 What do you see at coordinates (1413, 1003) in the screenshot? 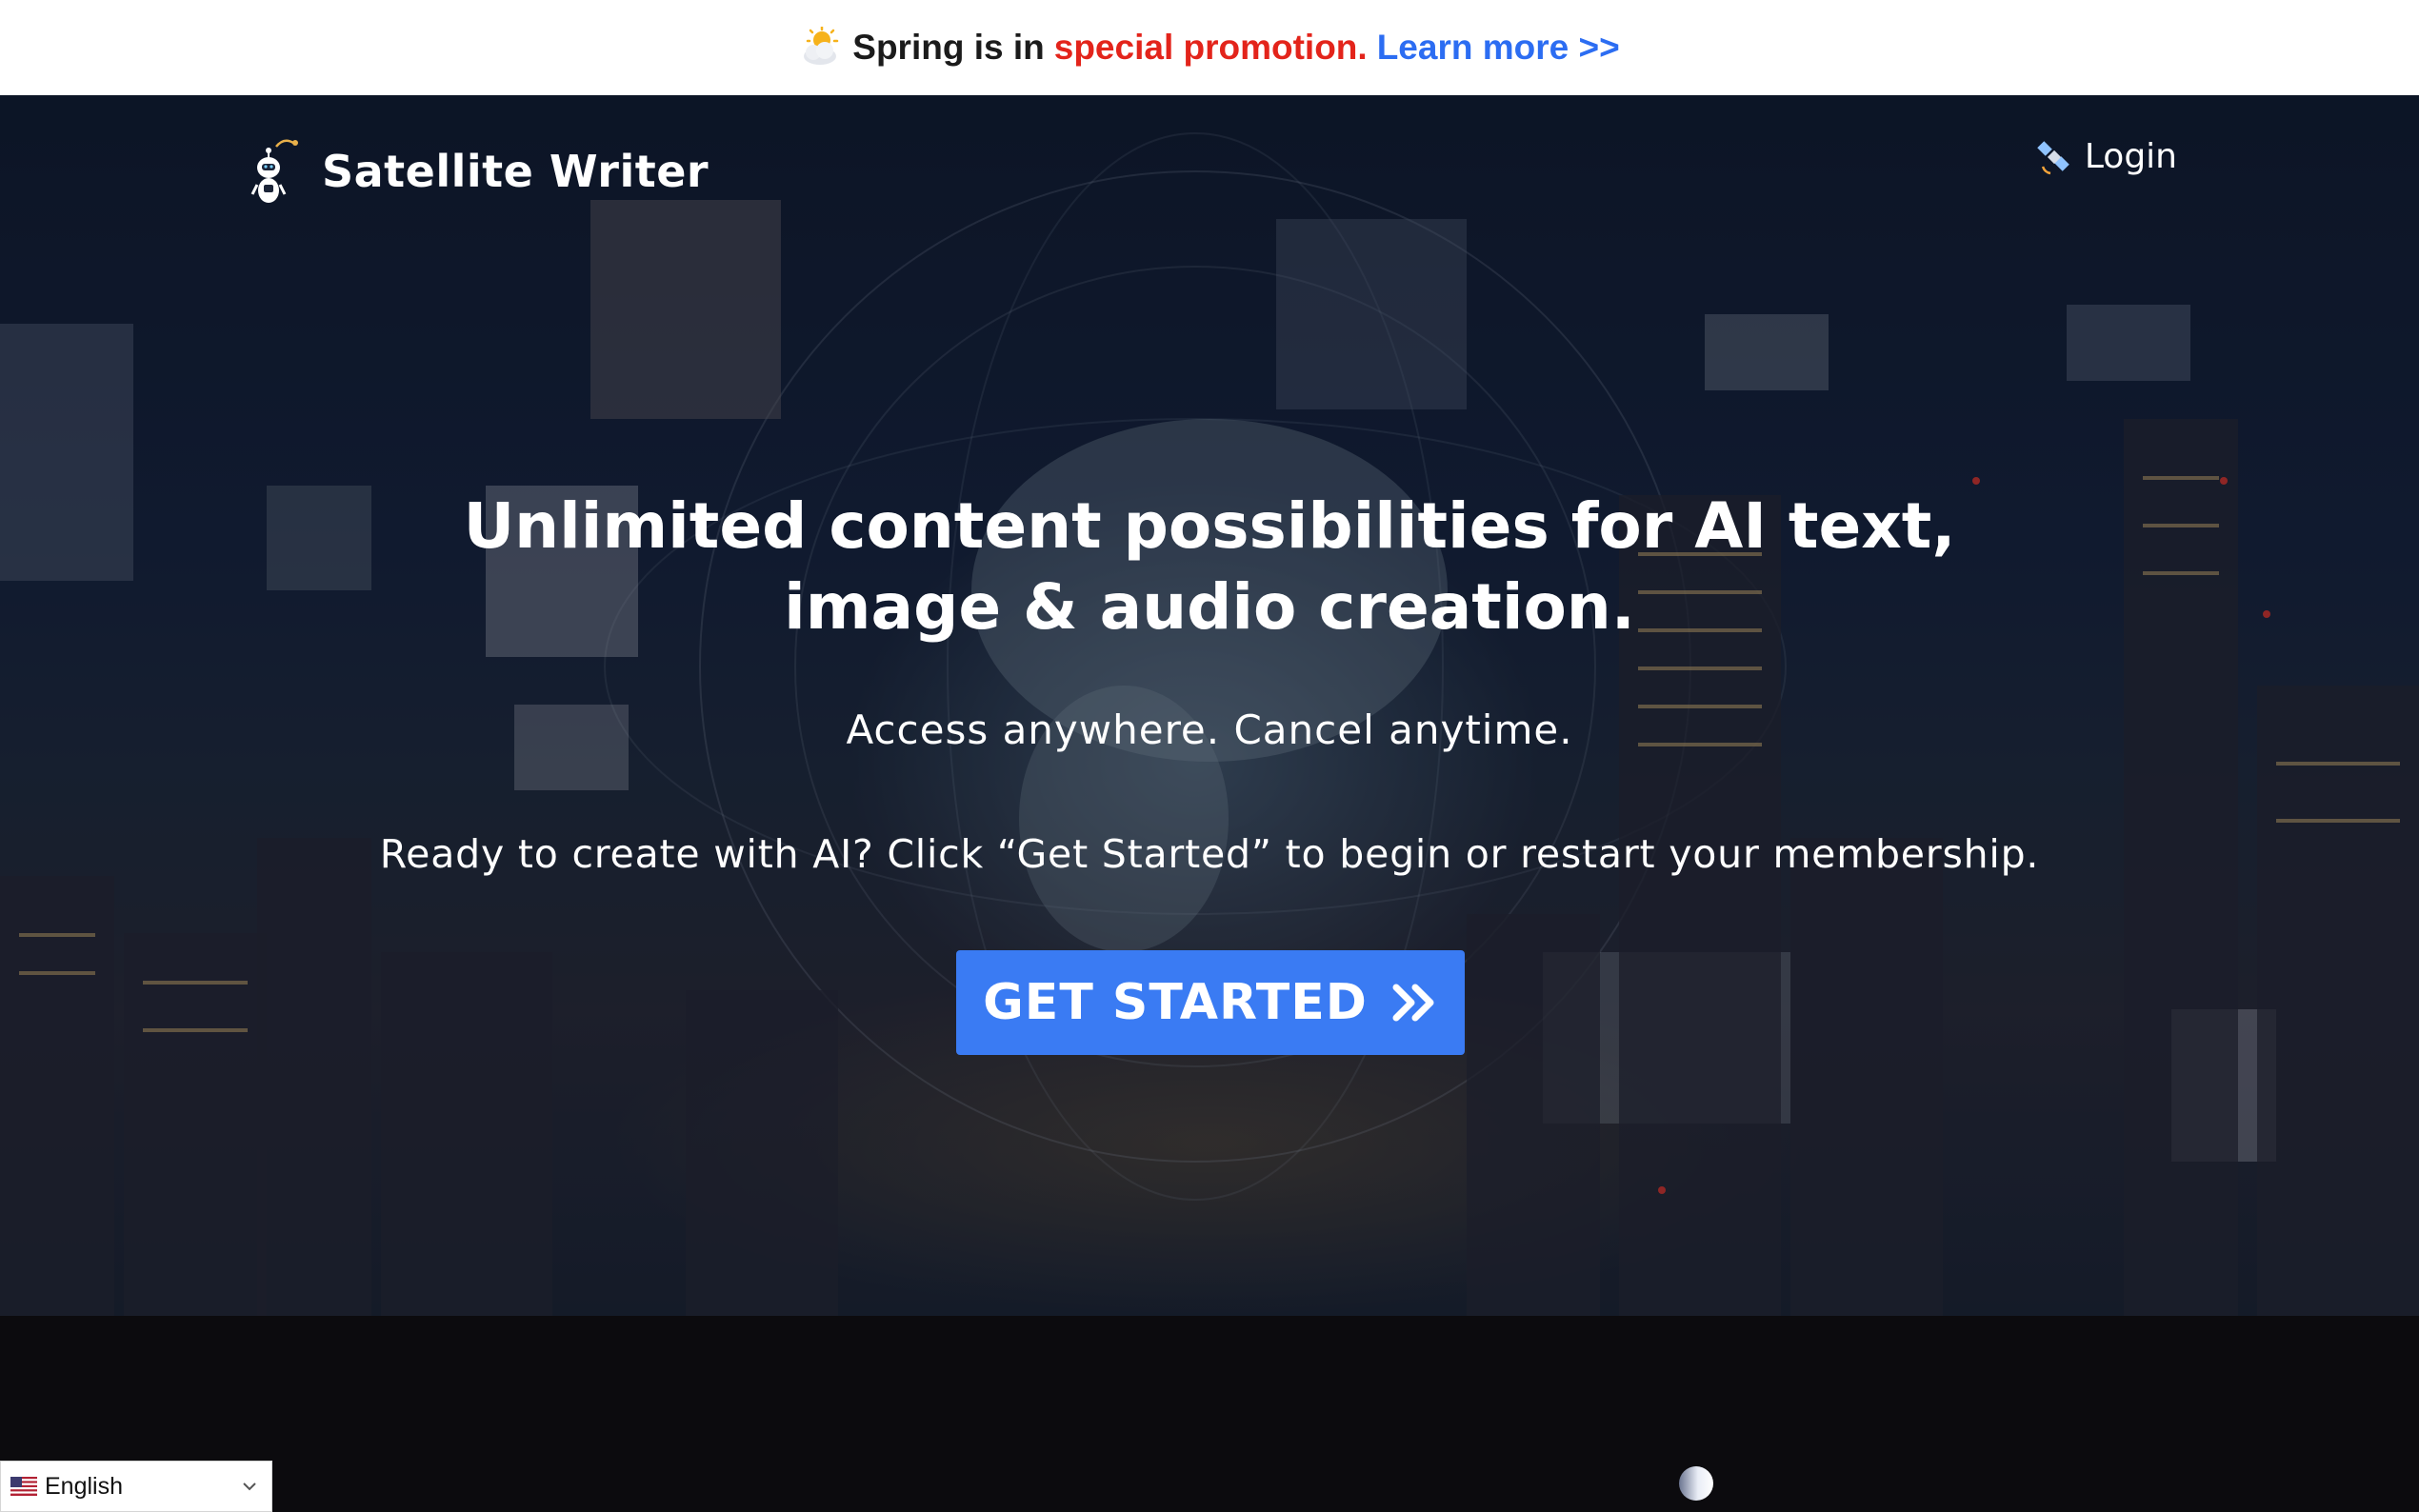
I see `double-chevron-right-icon` at bounding box center [1413, 1003].